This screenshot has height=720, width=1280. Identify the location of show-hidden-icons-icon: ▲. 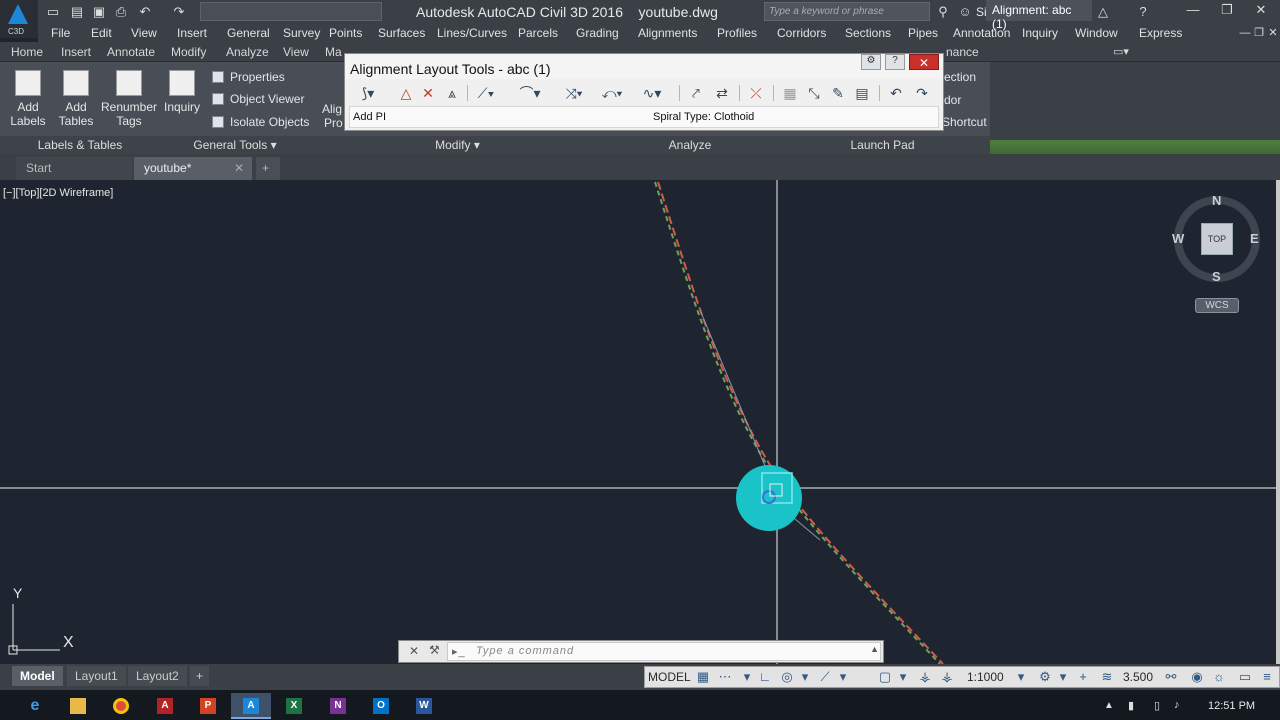
(1109, 705).